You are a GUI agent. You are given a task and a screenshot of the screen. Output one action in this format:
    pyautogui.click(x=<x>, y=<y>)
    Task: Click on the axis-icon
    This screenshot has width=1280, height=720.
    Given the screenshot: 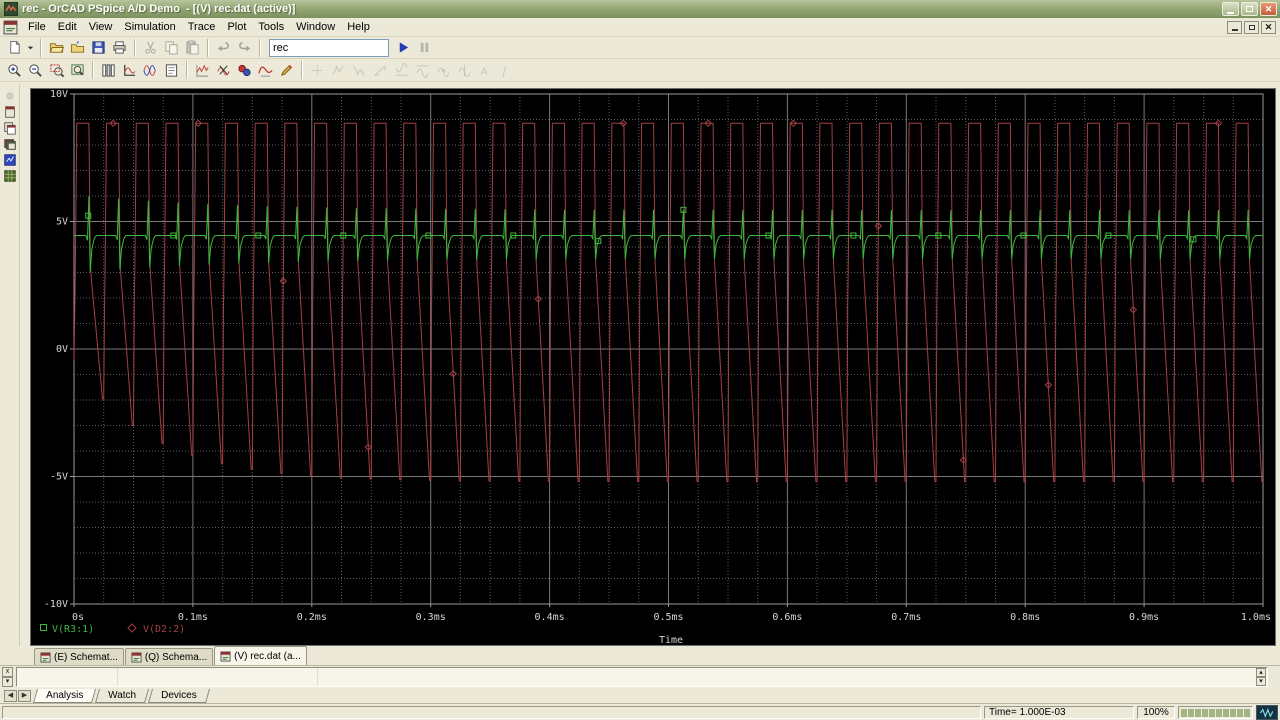 What is the action you would take?
    pyautogui.click(x=129, y=70)
    